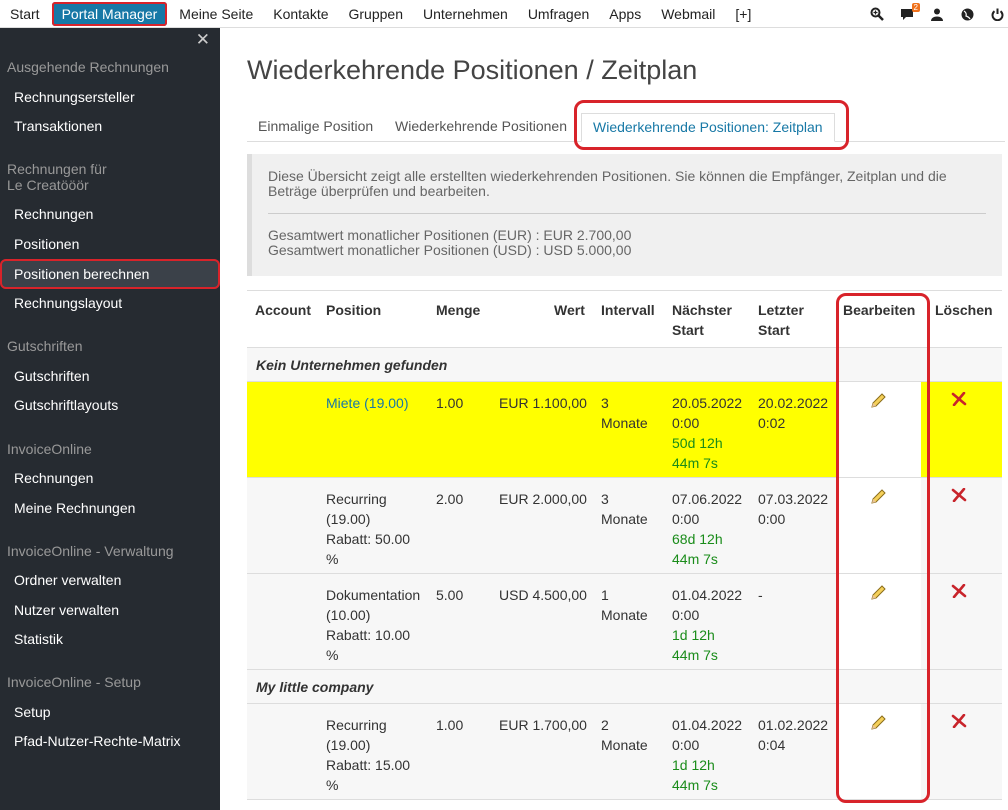 The image size is (1008, 810). Describe the element at coordinates (110, 214) in the screenshot. I see `sidebar-item-rechnungen: Rechnungen` at that location.